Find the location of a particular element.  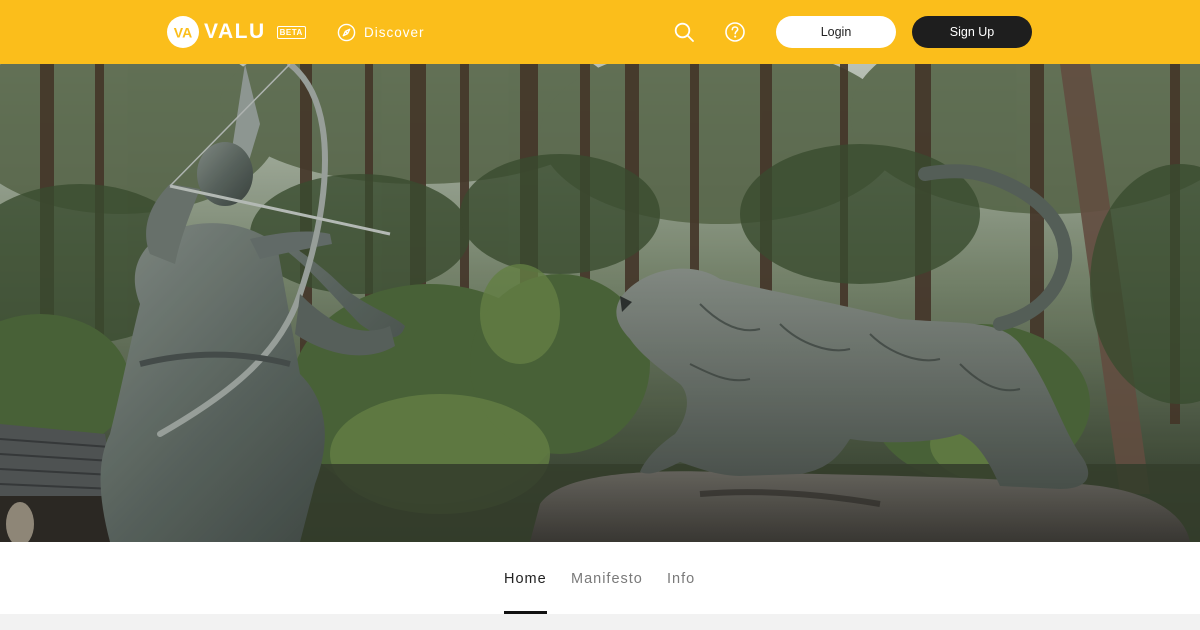

profile-tab-bar: Home Manifesto Info is located at coordinates (600, 578).